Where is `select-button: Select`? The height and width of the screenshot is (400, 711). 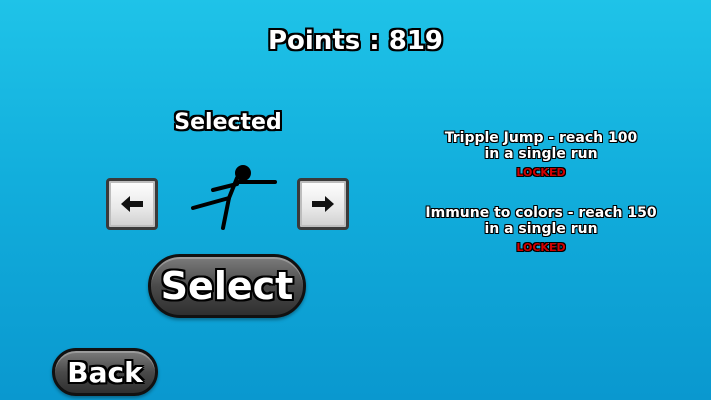 select-button: Select is located at coordinates (227, 286).